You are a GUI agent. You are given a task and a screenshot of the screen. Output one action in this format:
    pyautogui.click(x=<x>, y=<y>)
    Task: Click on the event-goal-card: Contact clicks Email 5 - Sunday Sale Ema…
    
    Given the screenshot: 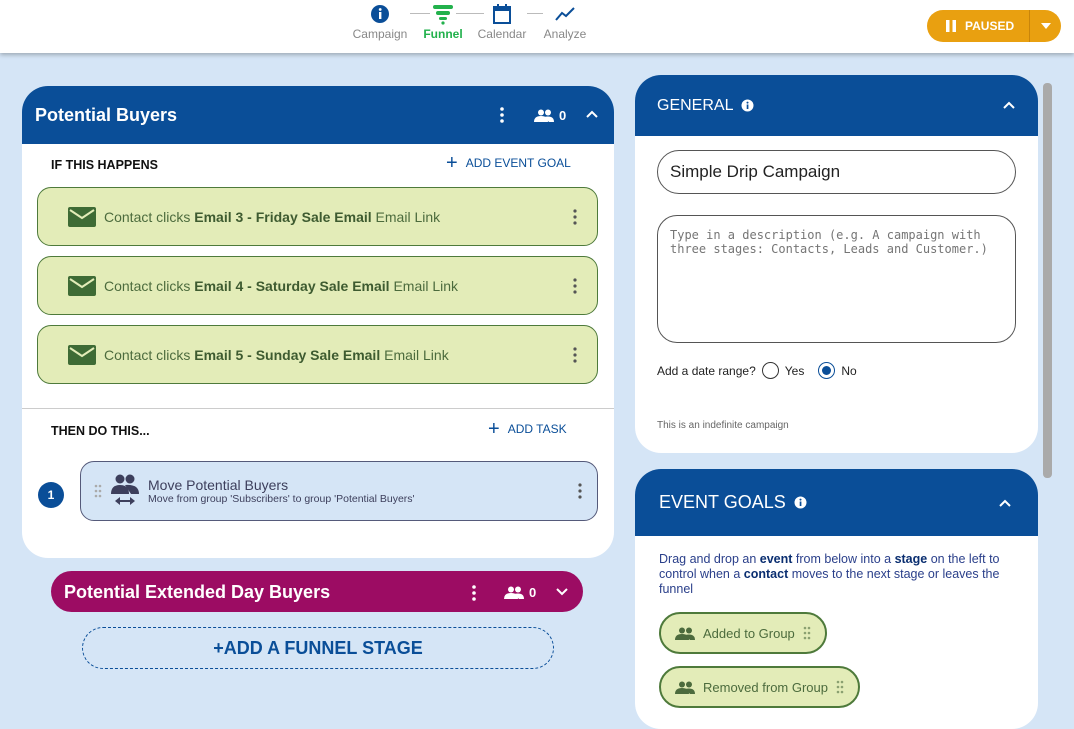 What is the action you would take?
    pyautogui.click(x=317, y=354)
    